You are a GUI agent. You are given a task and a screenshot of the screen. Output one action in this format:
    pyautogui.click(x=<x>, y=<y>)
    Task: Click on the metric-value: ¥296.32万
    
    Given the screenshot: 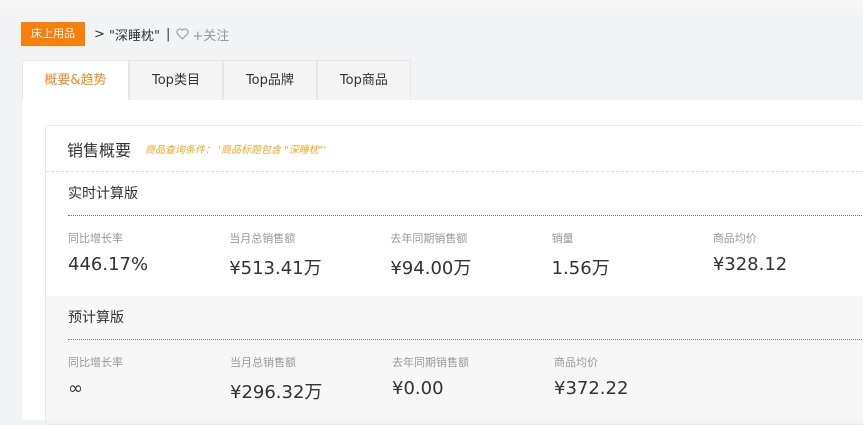 What is the action you would take?
    pyautogui.click(x=276, y=392)
    